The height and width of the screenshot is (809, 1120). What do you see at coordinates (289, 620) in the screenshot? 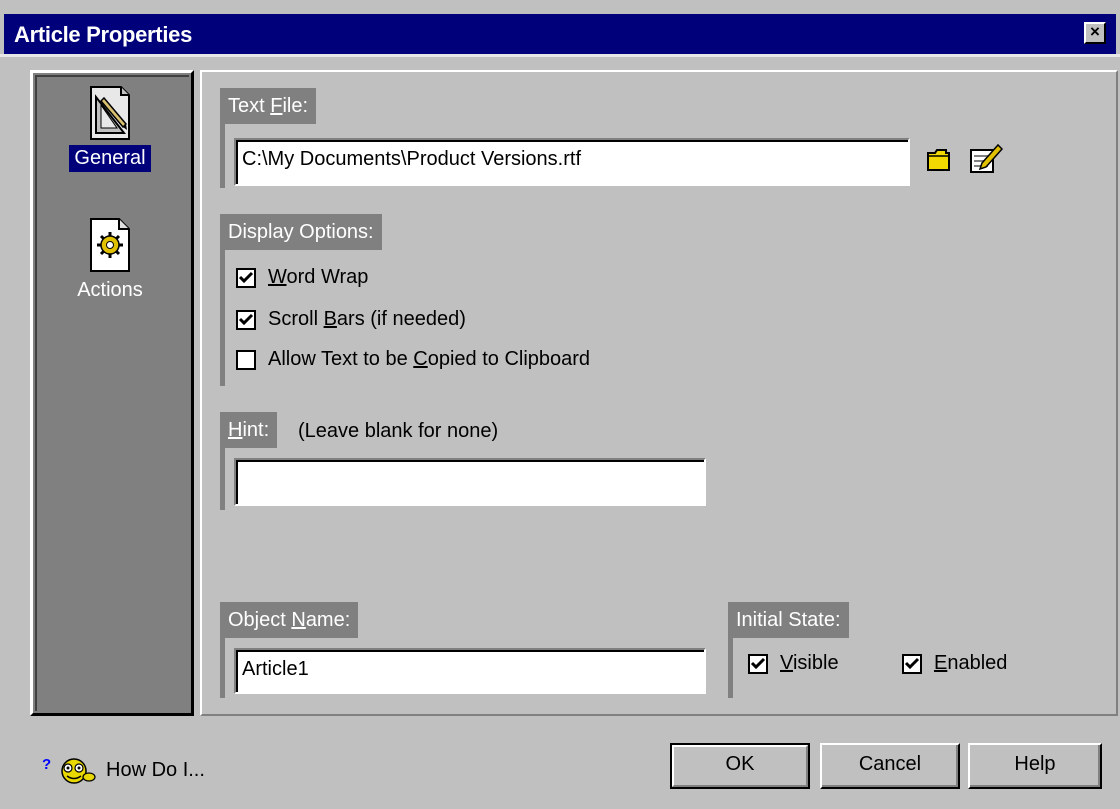
I see `object-name-label: Object Name:` at bounding box center [289, 620].